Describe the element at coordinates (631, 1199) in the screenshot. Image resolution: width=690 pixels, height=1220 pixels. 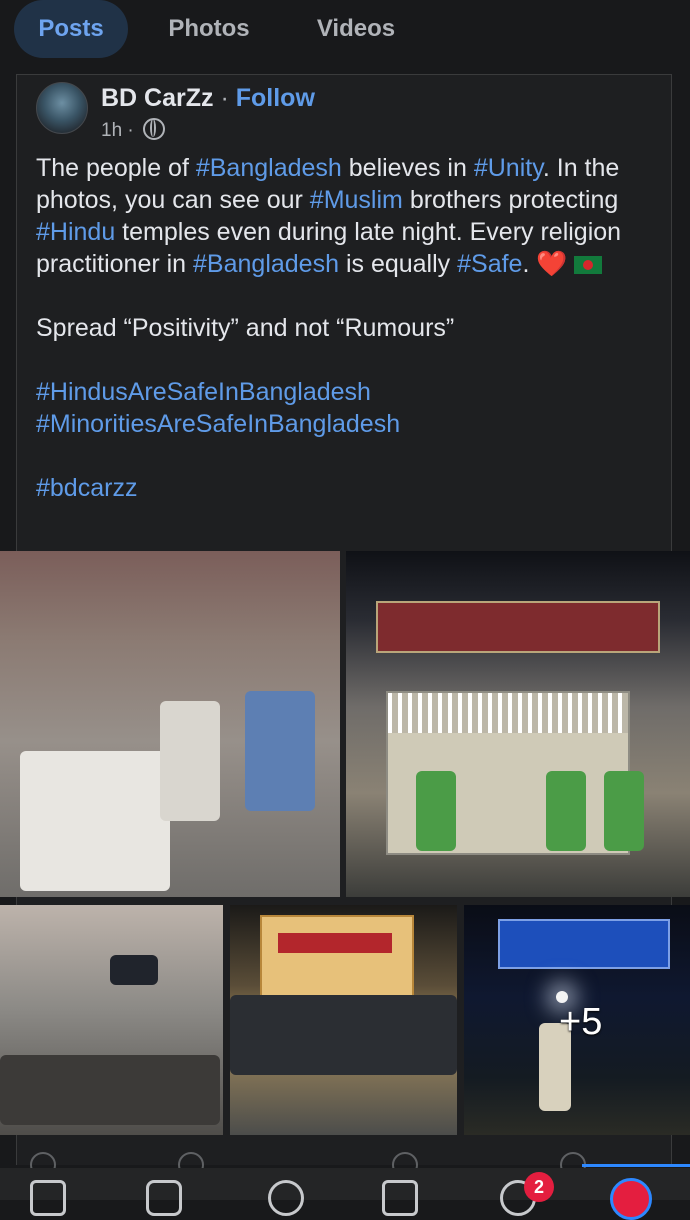
I see `profile-icon` at that location.